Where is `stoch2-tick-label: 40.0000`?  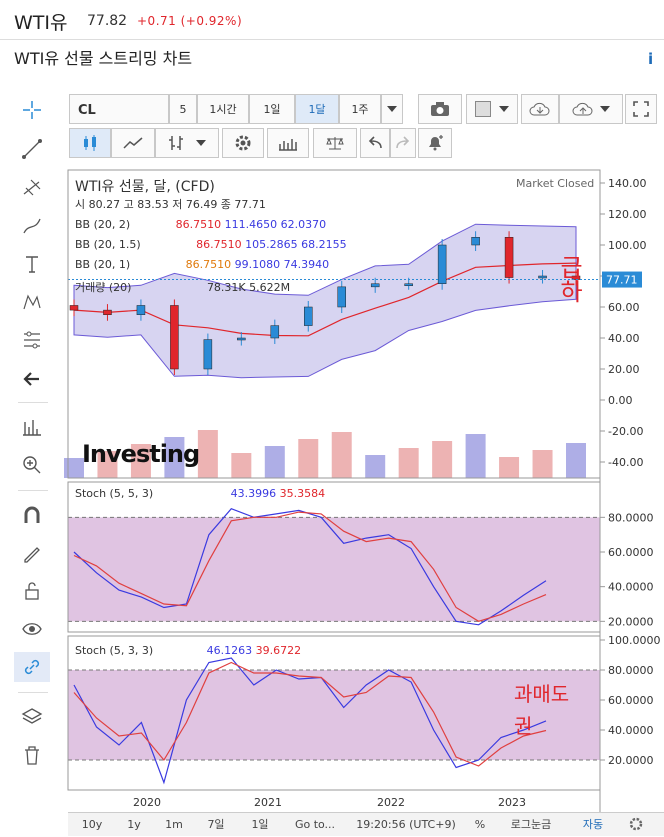
stoch2-tick-label: 40.0000 is located at coordinates (631, 730).